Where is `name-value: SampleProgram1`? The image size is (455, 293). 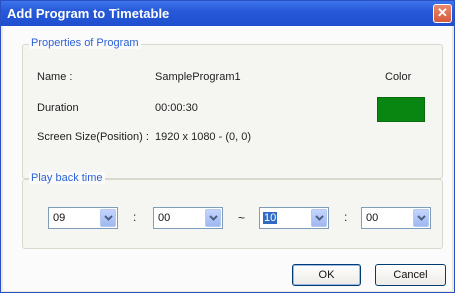
name-value: SampleProgram1 is located at coordinates (198, 77).